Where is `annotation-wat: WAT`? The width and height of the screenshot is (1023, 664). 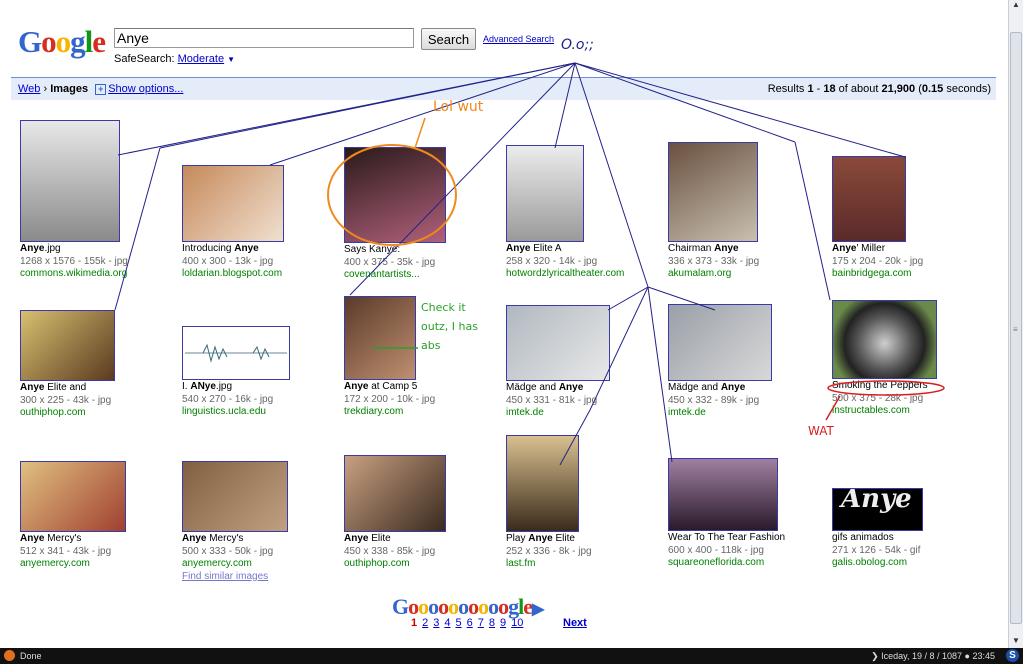
annotation-wat: WAT is located at coordinates (821, 431).